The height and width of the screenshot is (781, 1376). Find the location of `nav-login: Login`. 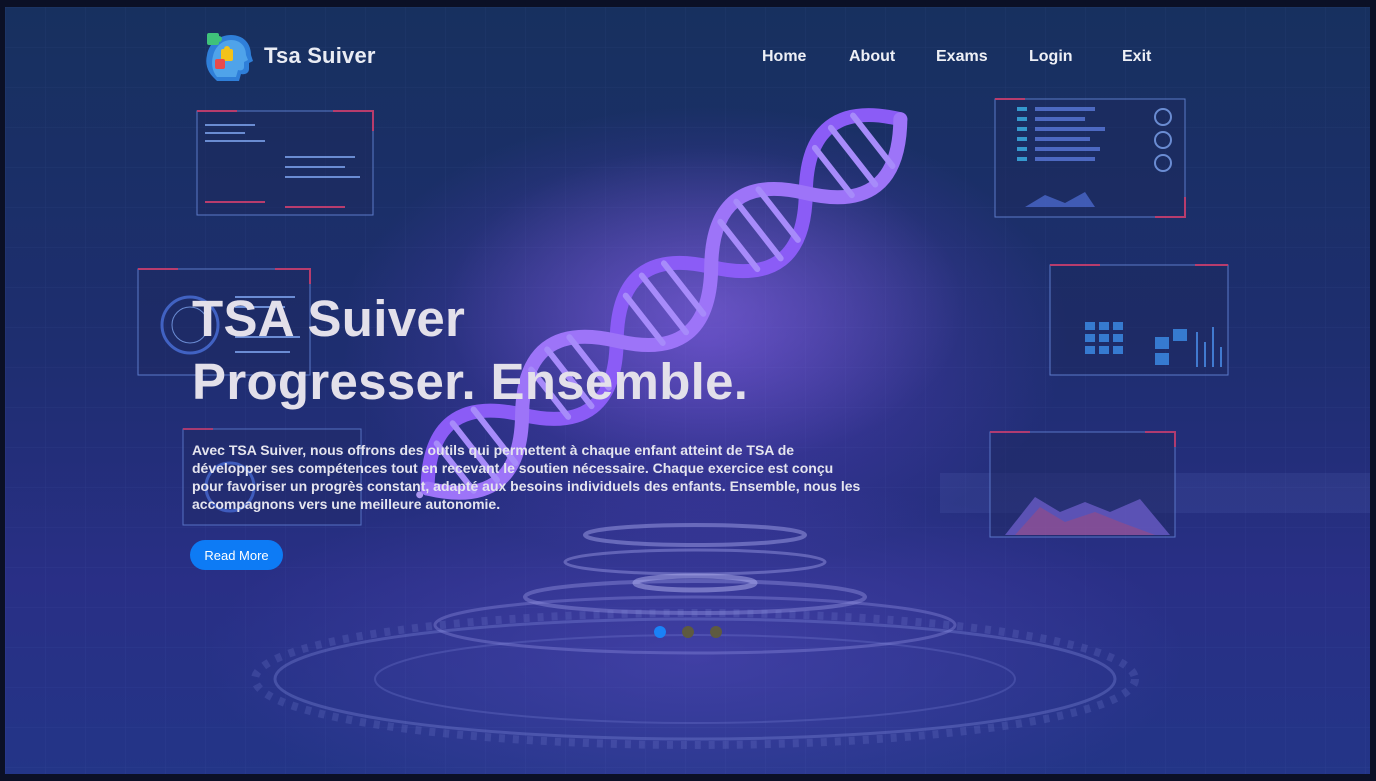

nav-login: Login is located at coordinates (1051, 57).